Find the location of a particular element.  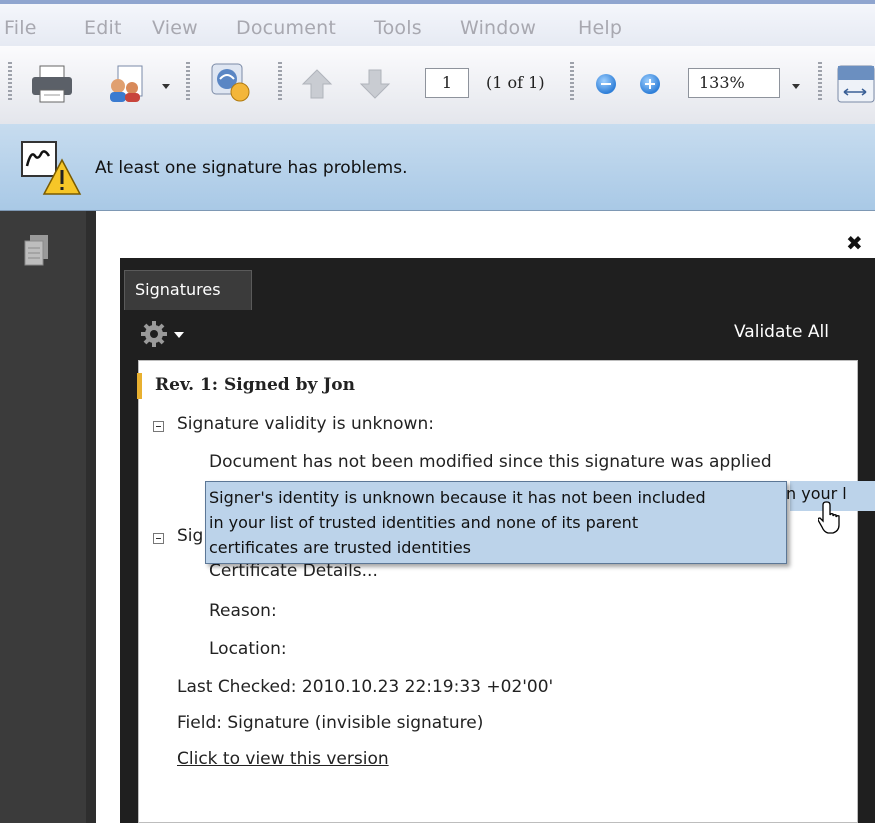

validity-status: Signature validity is unknown: is located at coordinates (305, 424).